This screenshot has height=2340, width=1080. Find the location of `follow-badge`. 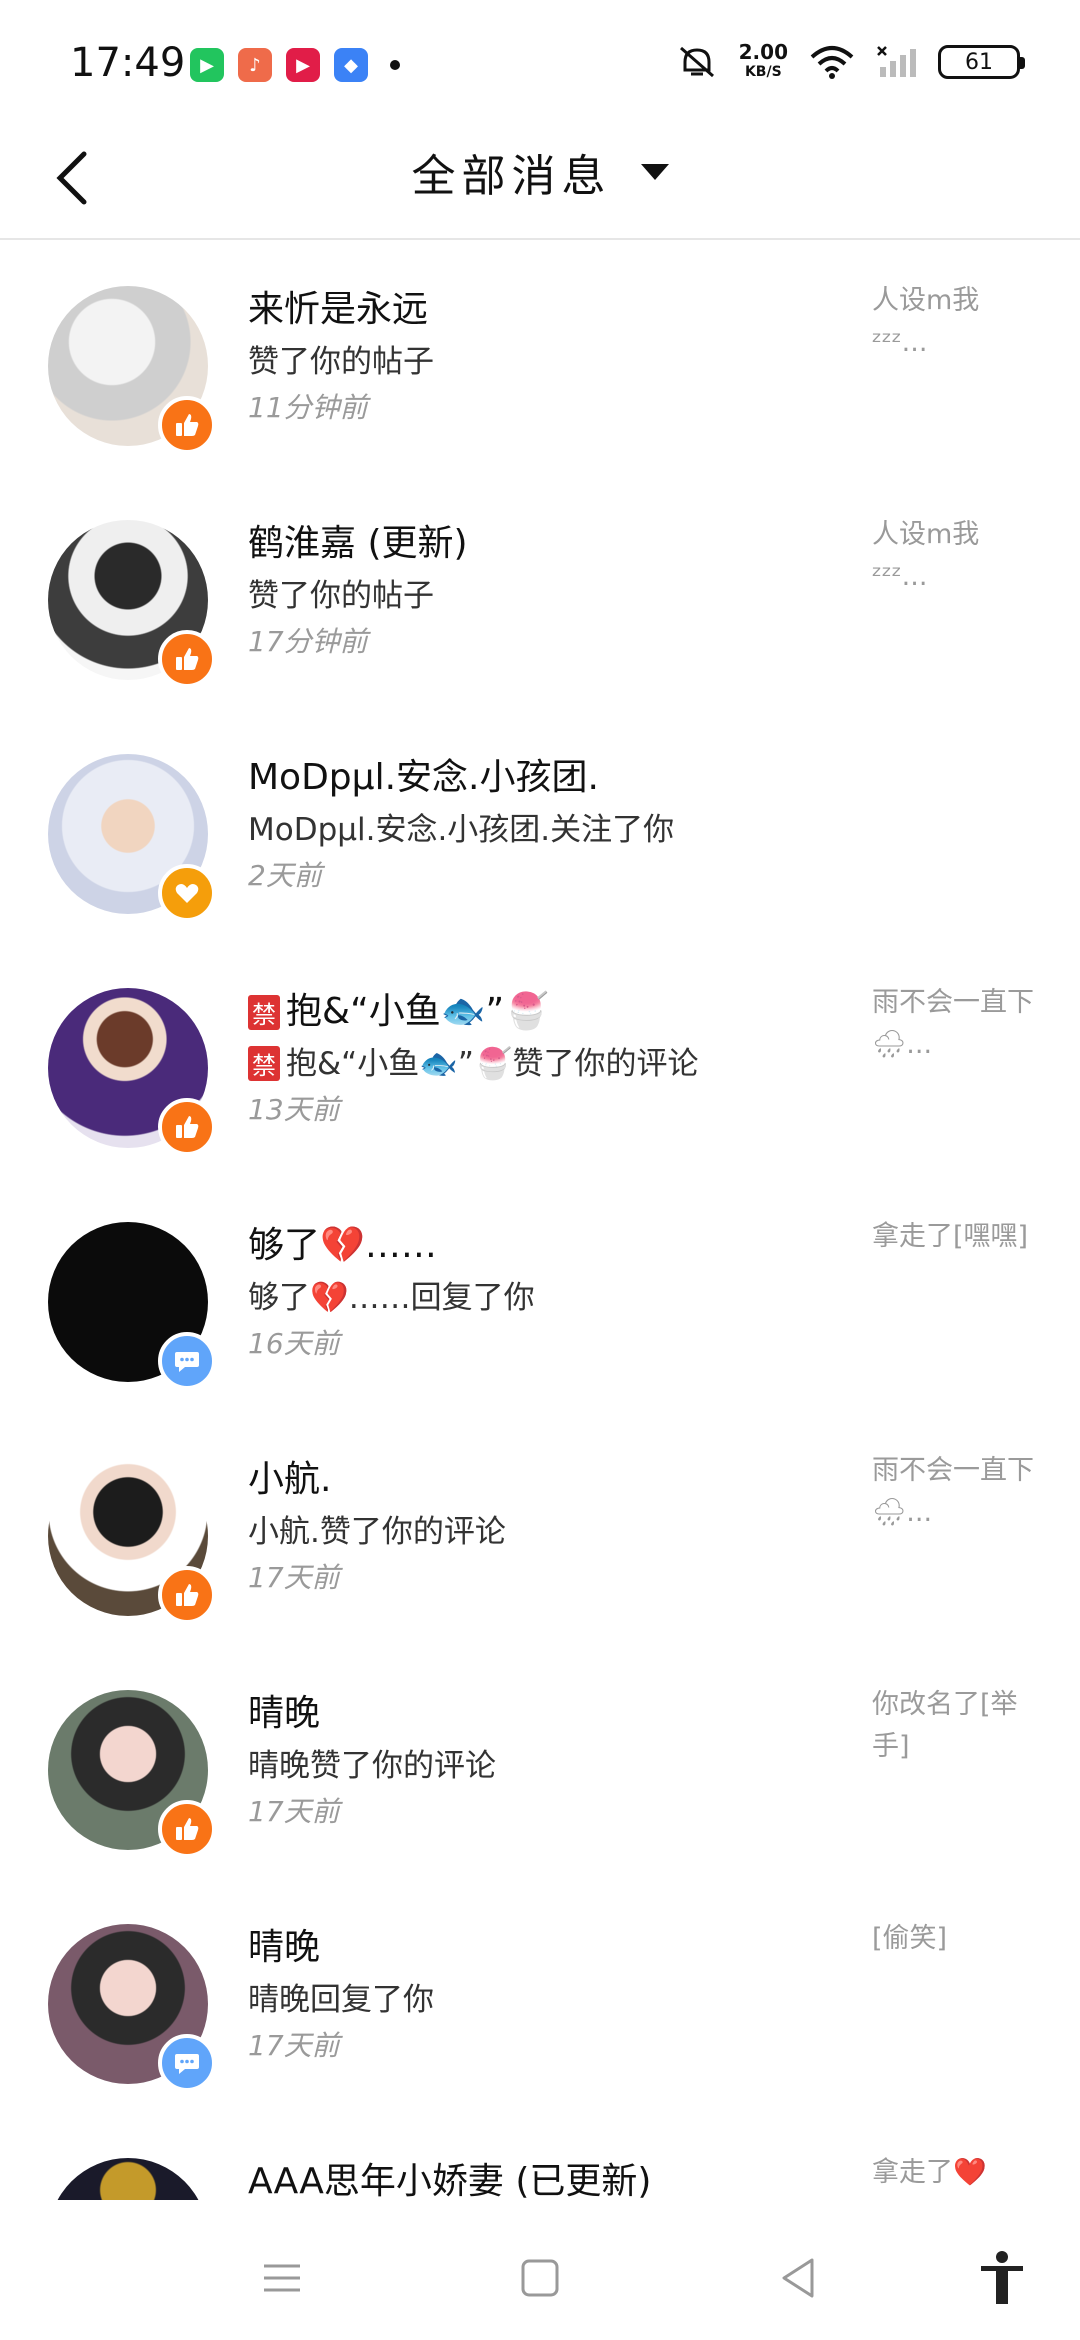

follow-badge is located at coordinates (187, 893).